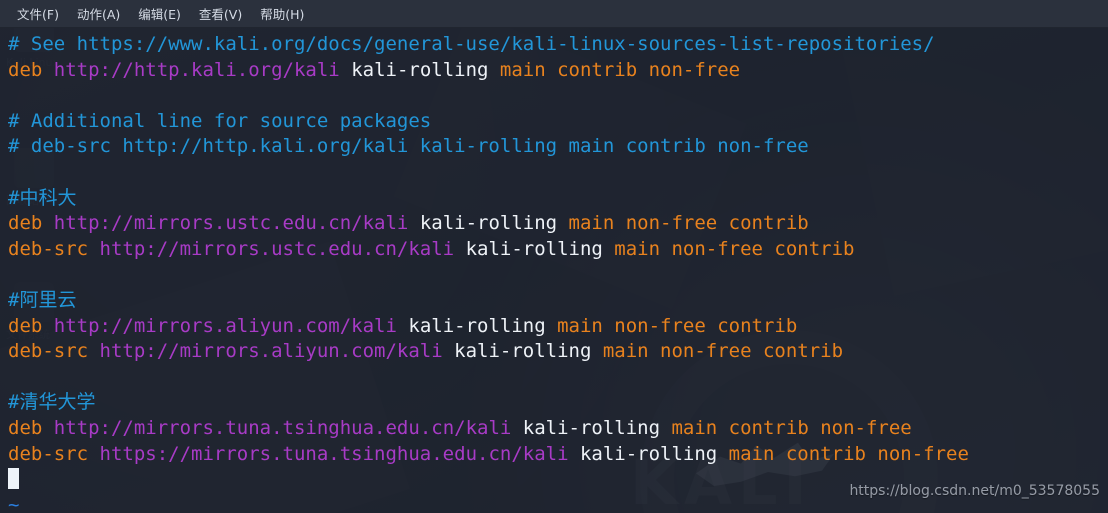 The height and width of the screenshot is (513, 1108). I want to click on line-debsrc-aliyun-token-2: kali-rolling, so click(517, 351).